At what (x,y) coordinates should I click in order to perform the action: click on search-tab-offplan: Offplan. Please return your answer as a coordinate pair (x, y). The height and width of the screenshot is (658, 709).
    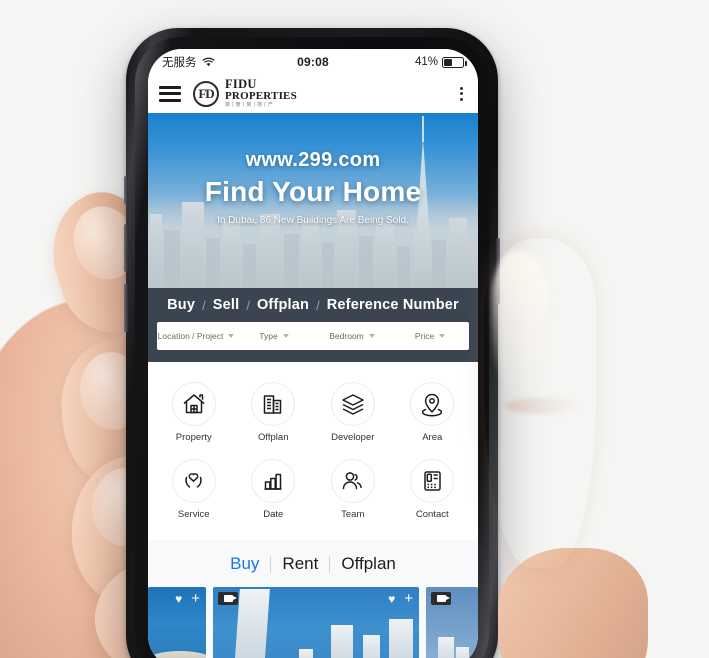
    Looking at the image, I should click on (283, 305).